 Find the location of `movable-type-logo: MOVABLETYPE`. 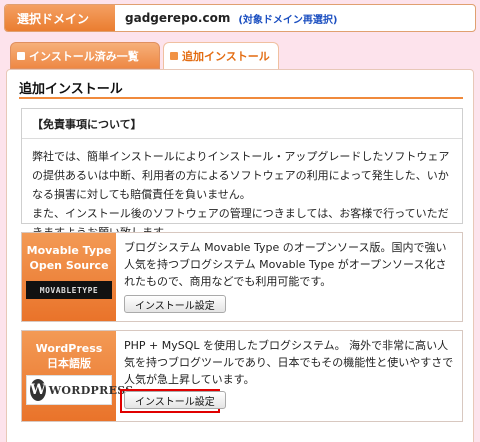

movable-type-logo: MOVABLETYPE is located at coordinates (69, 290).